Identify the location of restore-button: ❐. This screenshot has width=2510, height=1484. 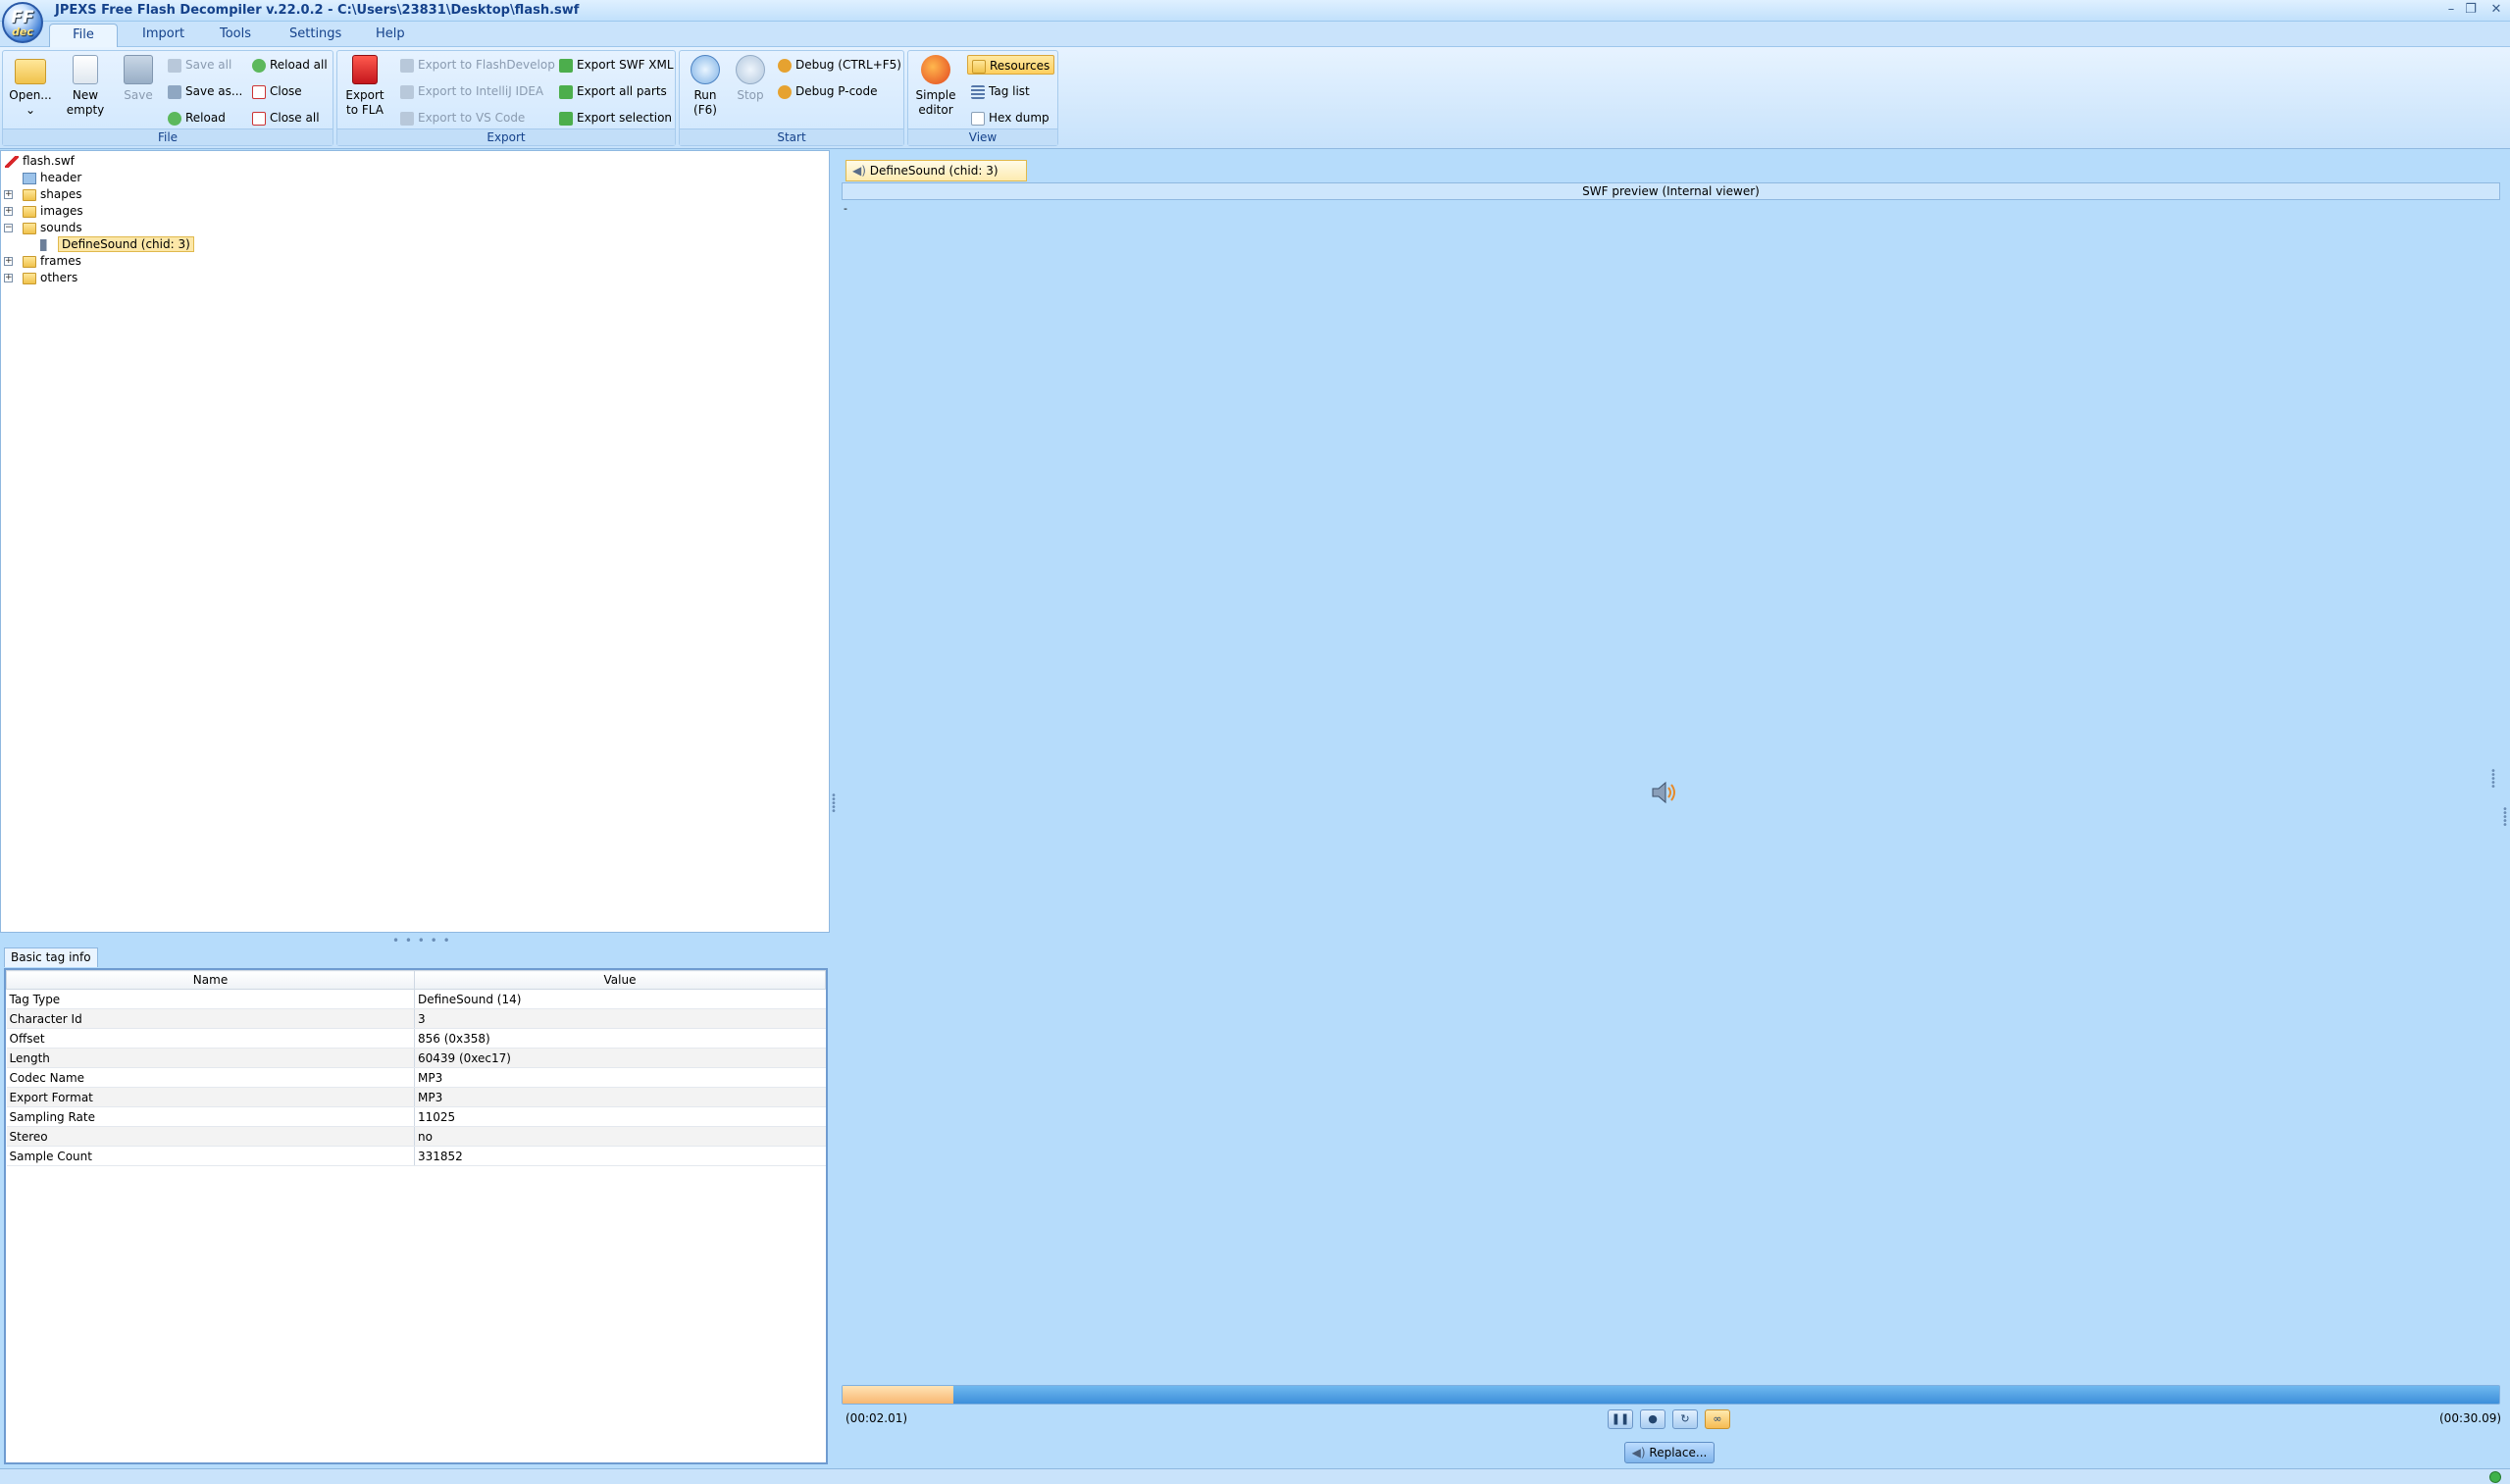
(2471, 10).